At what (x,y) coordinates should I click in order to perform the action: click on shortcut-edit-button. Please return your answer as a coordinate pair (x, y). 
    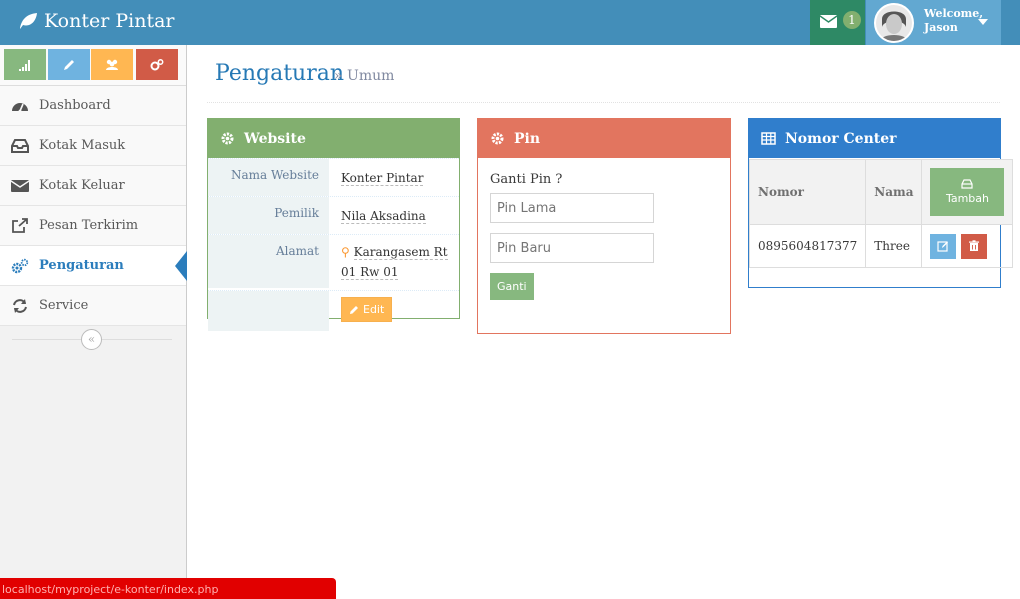
    Looking at the image, I should click on (69, 64).